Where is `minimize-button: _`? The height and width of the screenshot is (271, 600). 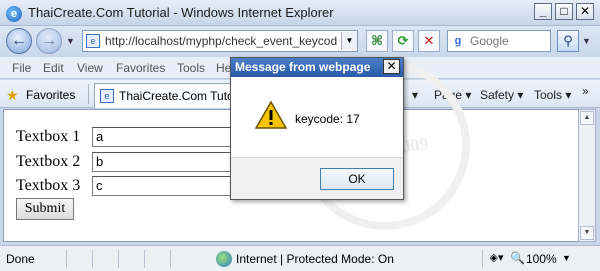
minimize-button: _ is located at coordinates (543, 11).